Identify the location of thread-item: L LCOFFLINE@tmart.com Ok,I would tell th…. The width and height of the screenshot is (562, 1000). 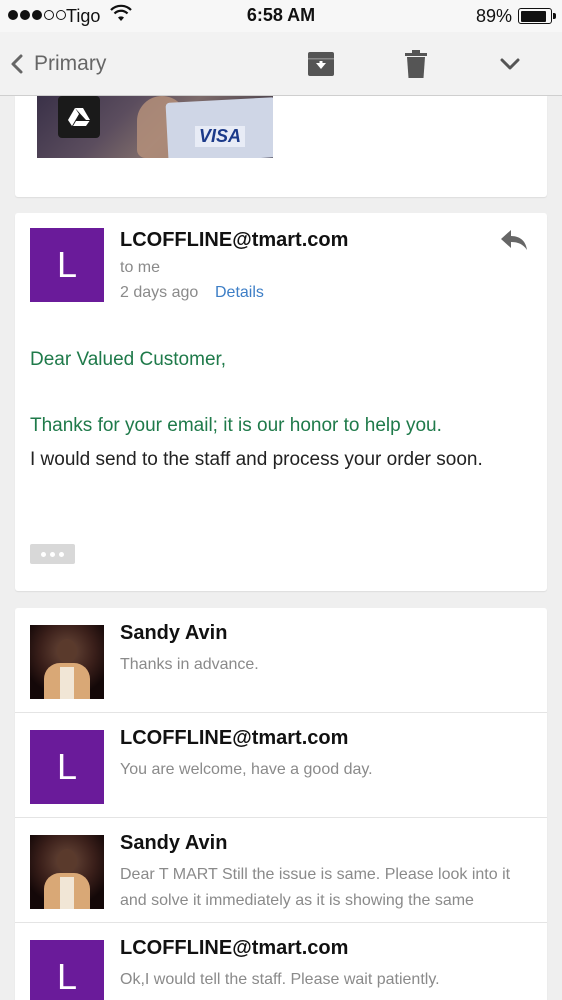
(281, 961).